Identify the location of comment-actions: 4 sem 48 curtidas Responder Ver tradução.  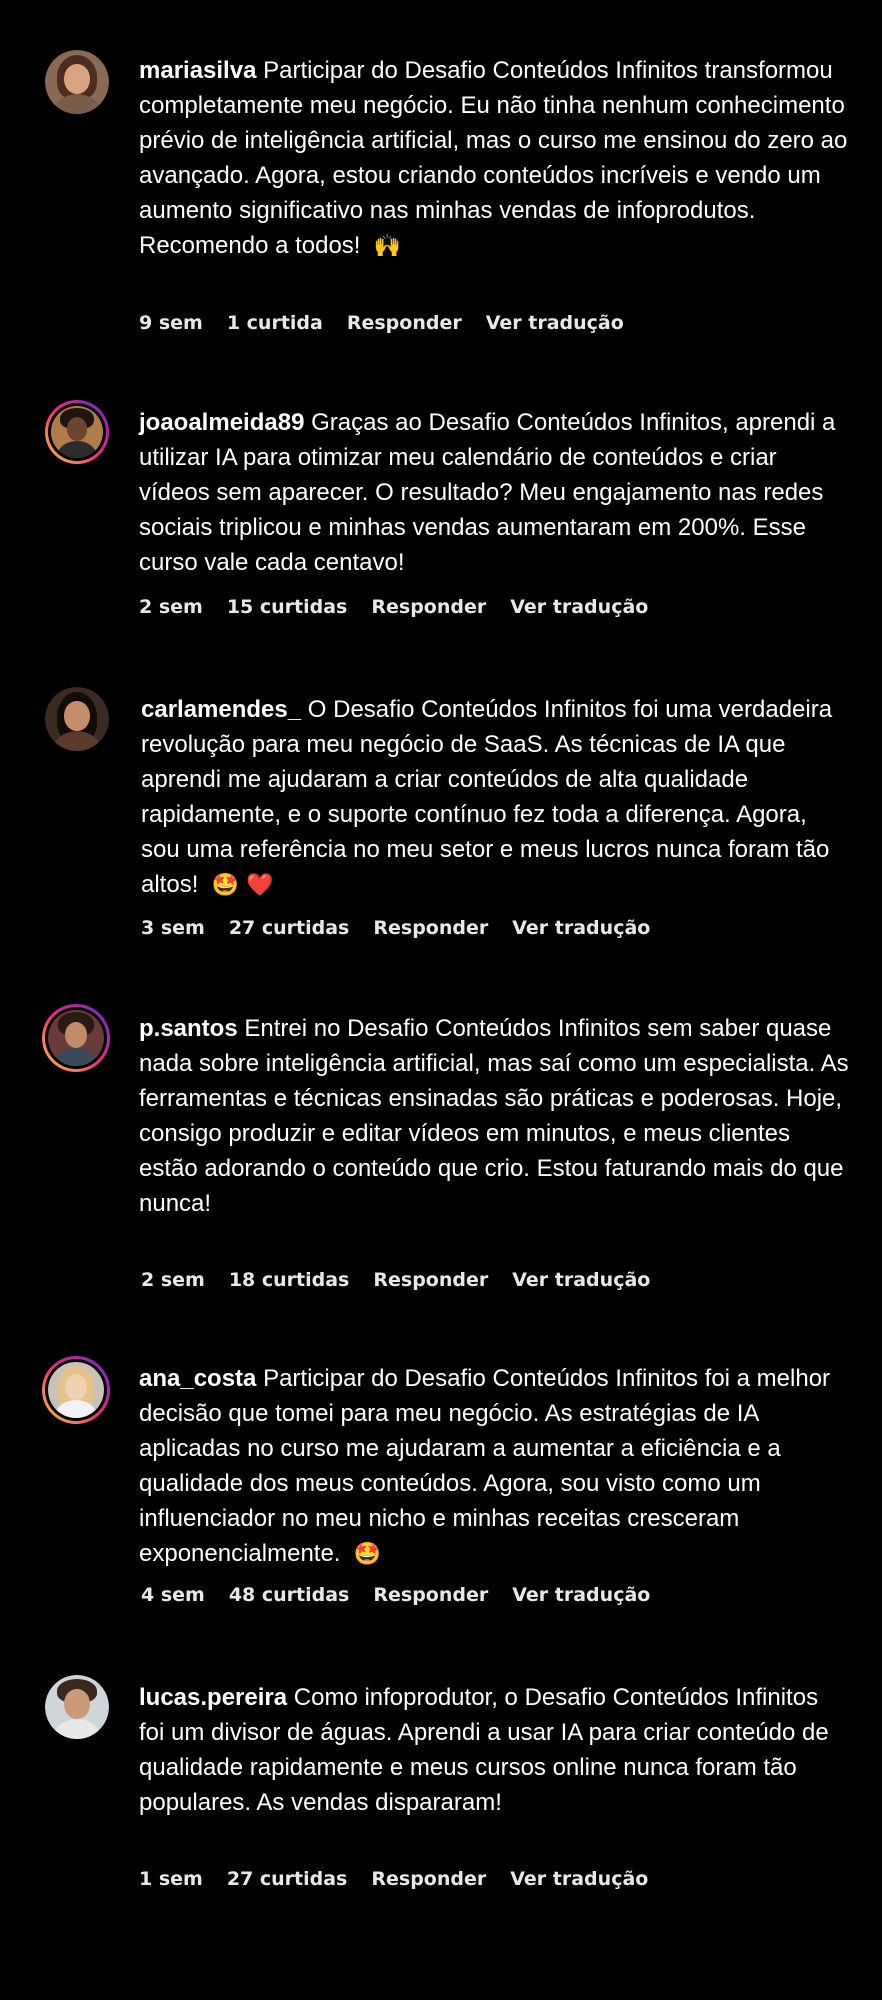
(407, 1595).